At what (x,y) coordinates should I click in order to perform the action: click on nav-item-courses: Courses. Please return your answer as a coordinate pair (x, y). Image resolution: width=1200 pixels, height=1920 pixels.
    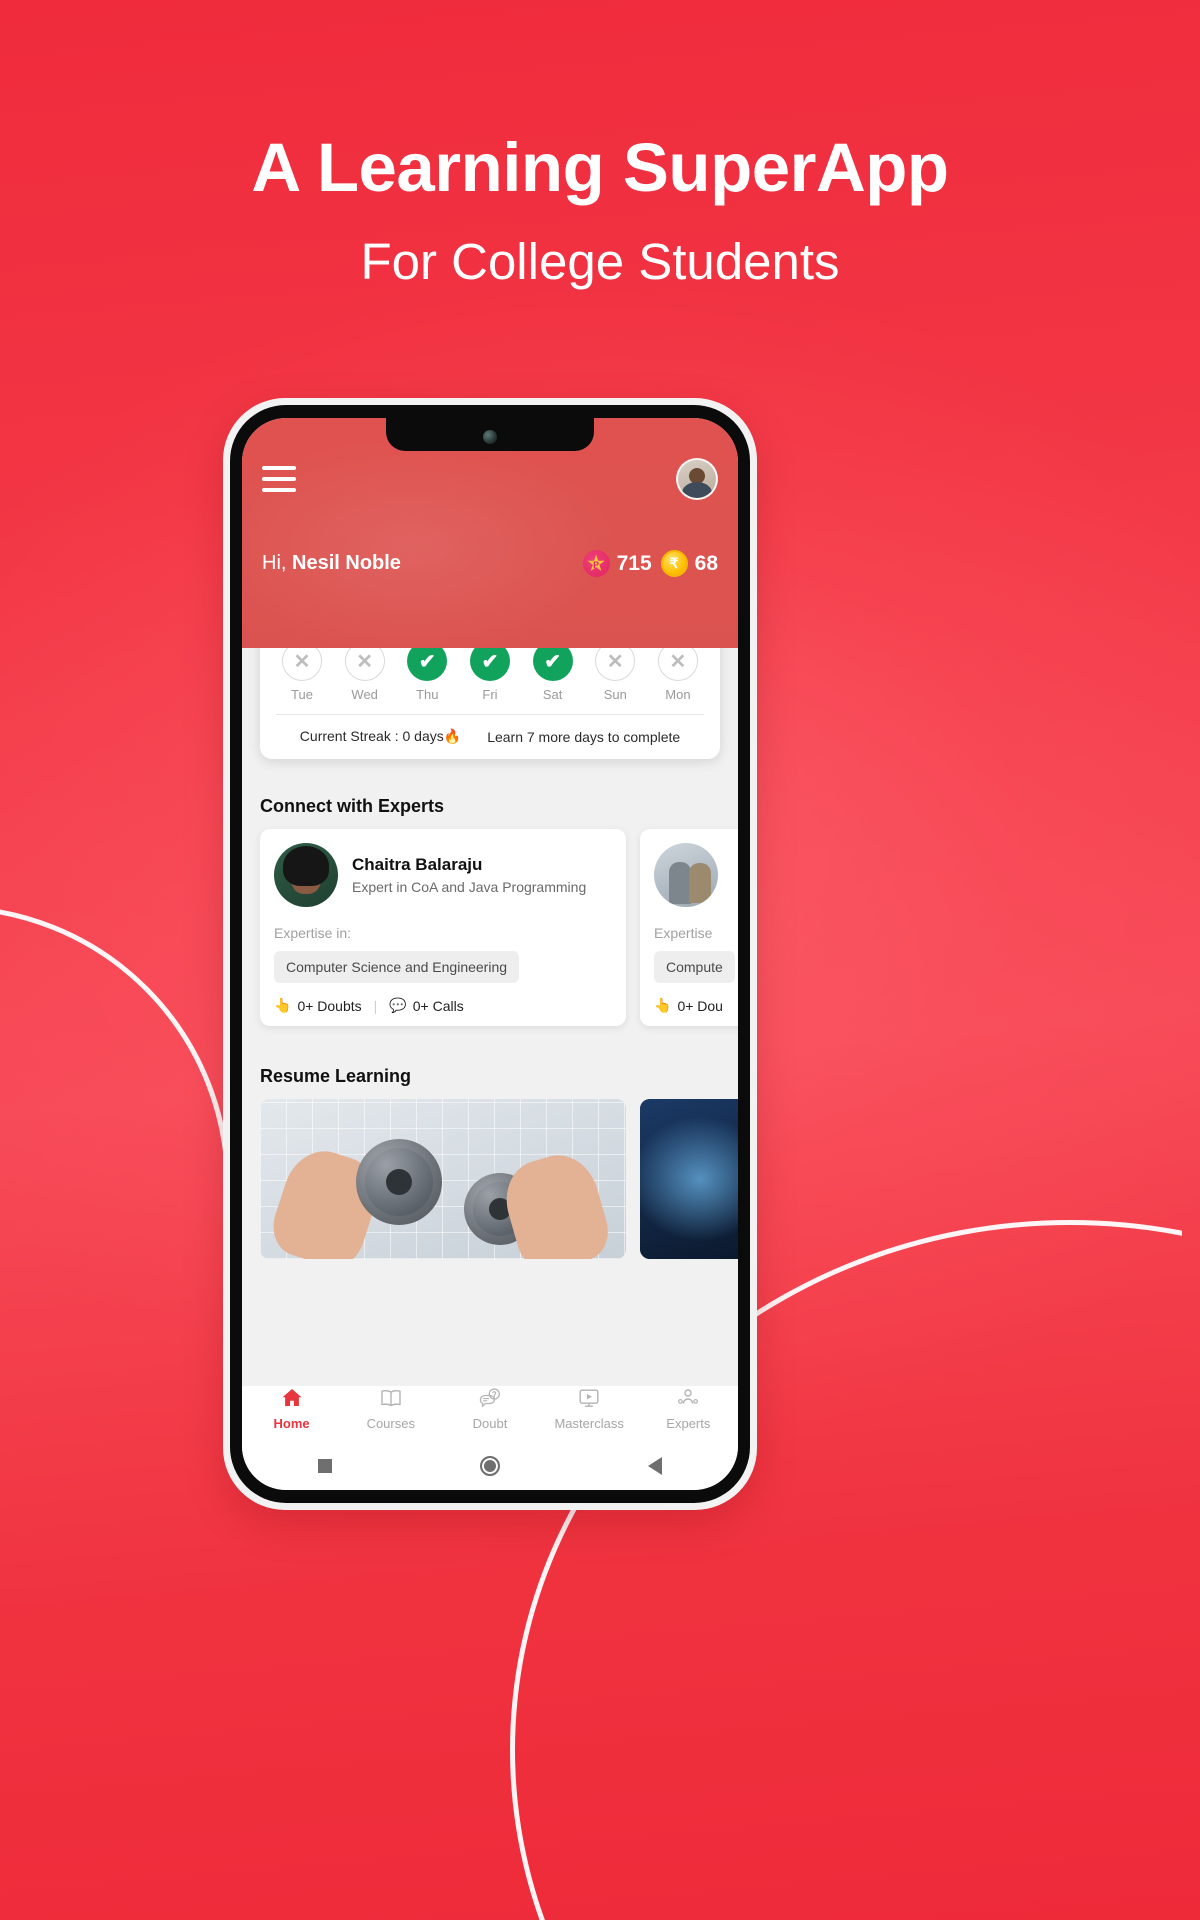
    Looking at the image, I should click on (391, 1408).